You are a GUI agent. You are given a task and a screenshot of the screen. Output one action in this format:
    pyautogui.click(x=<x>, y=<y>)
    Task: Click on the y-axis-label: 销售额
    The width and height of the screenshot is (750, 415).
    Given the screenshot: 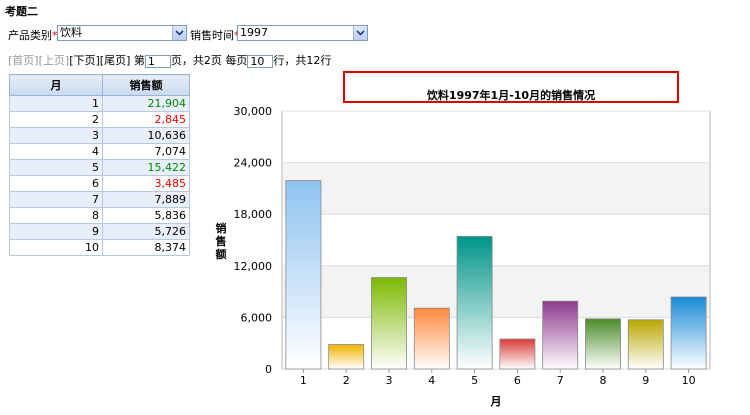 What is the action you would take?
    pyautogui.click(x=221, y=241)
    